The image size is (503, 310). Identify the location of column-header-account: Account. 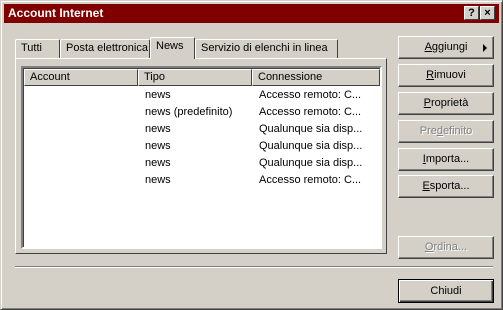
(81, 77).